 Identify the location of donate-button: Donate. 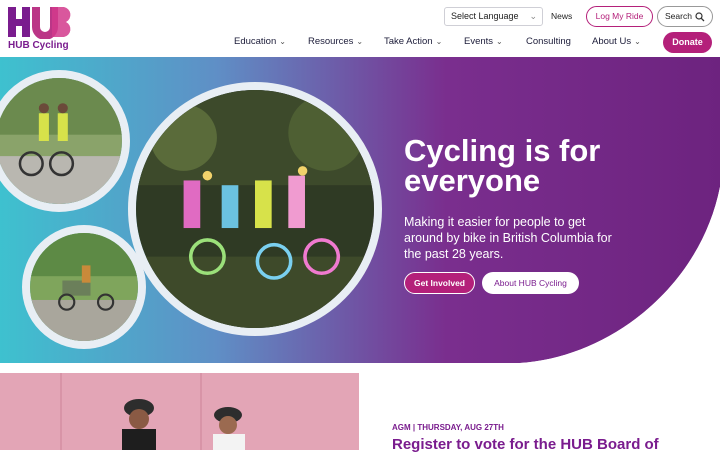
(687, 42).